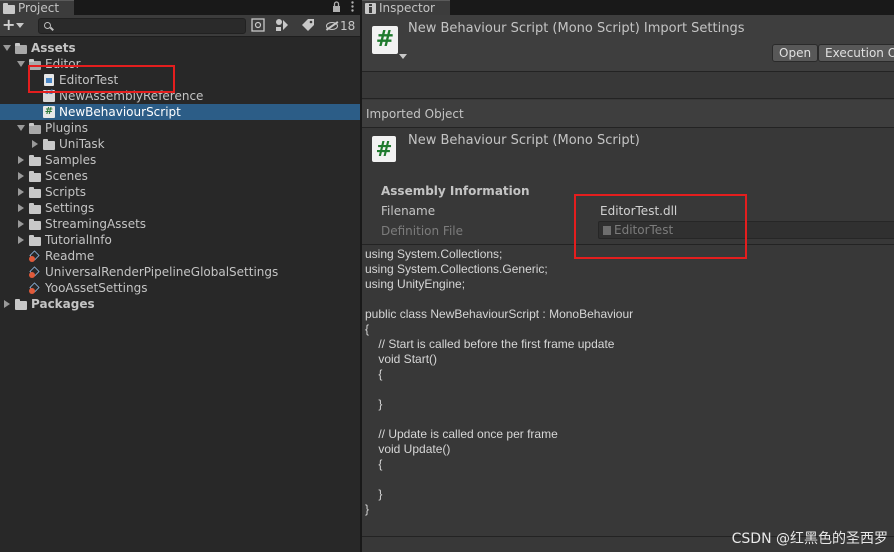 Image resolution: width=894 pixels, height=552 pixels. Describe the element at coordinates (422, 231) in the screenshot. I see `definition-file-label: Definition File` at that location.